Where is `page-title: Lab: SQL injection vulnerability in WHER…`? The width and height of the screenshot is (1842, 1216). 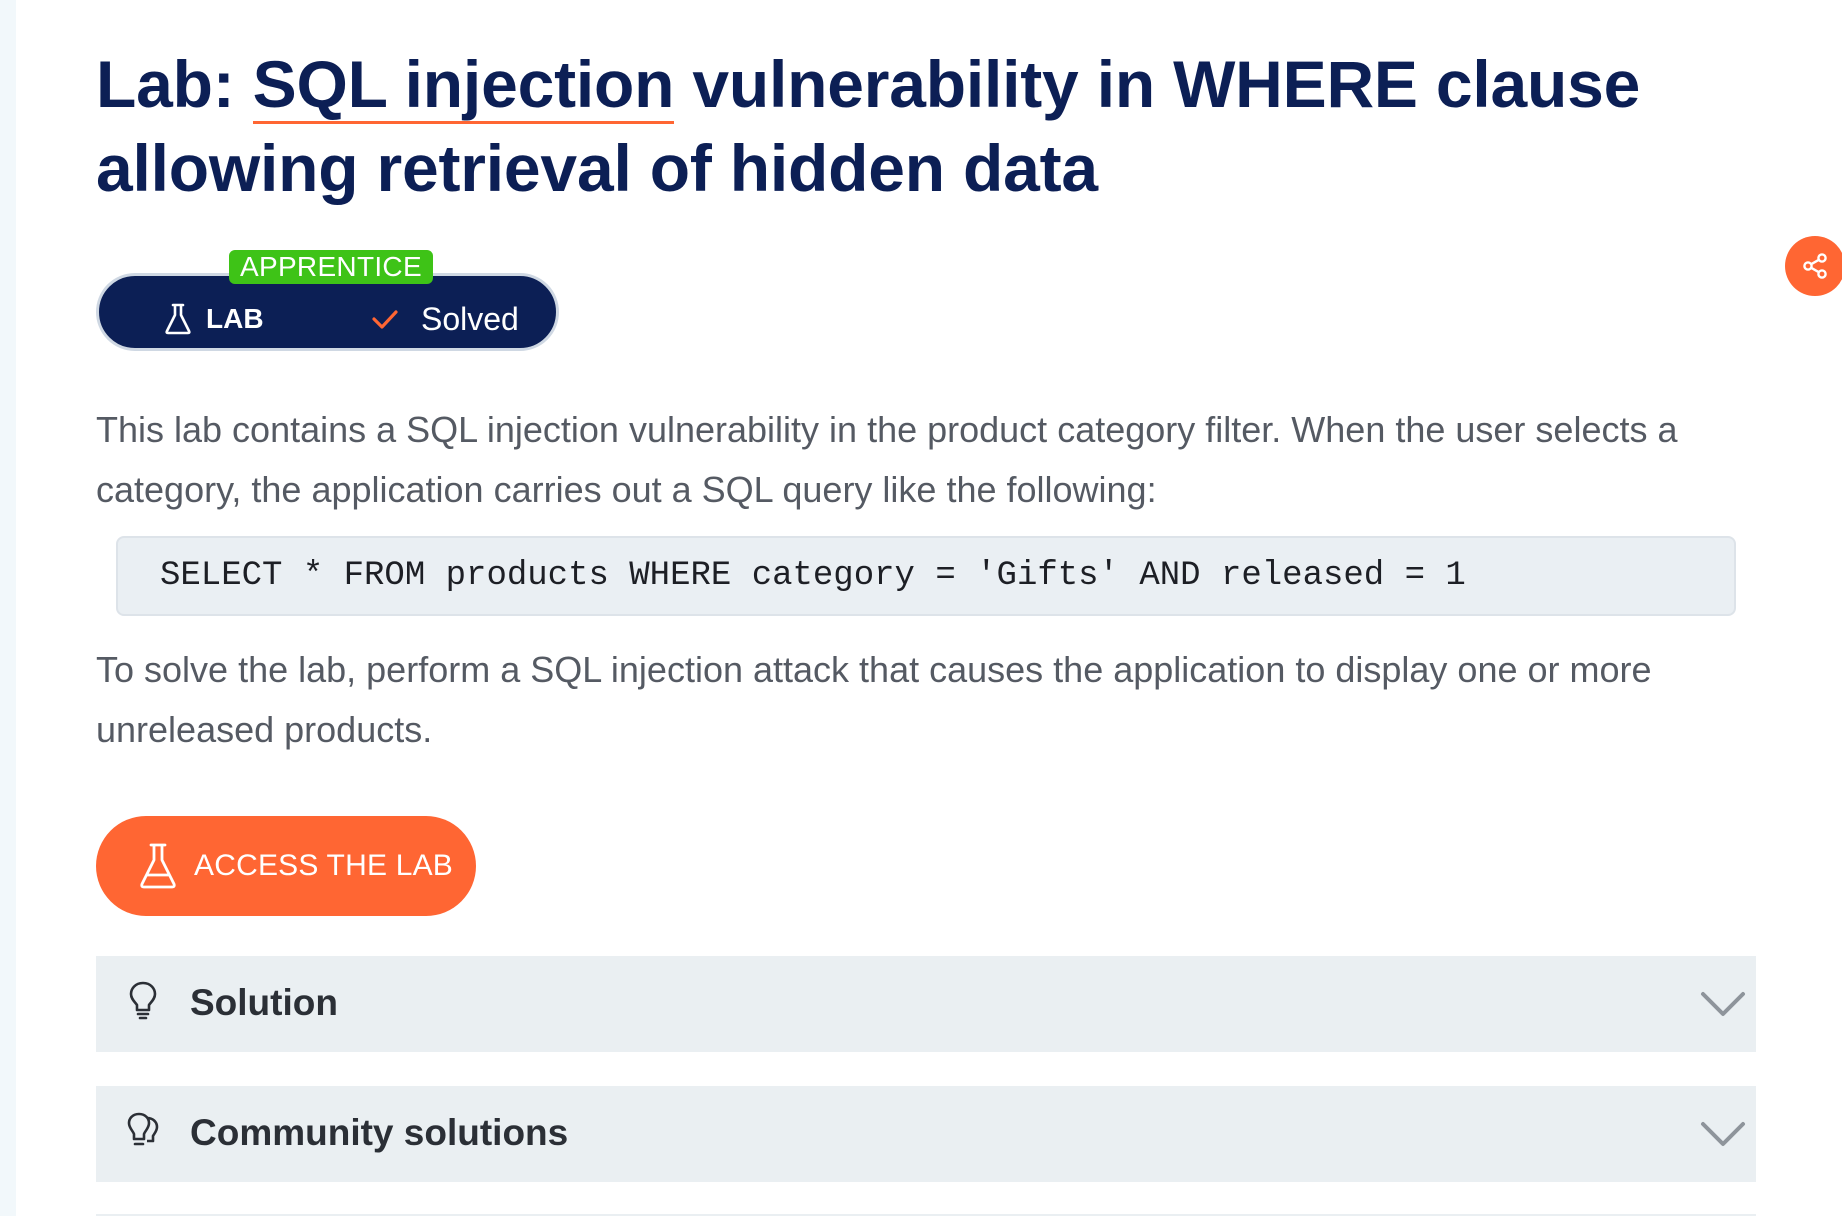
page-title: Lab: SQL injection vulnerability in WHER… is located at coordinates (926, 126).